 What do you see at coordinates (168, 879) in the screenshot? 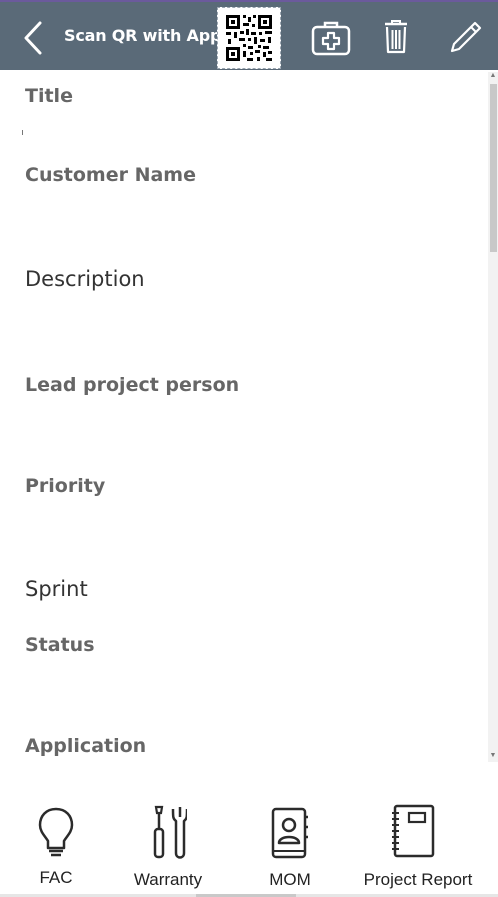
I see `nav-label-warranty: Warranty` at bounding box center [168, 879].